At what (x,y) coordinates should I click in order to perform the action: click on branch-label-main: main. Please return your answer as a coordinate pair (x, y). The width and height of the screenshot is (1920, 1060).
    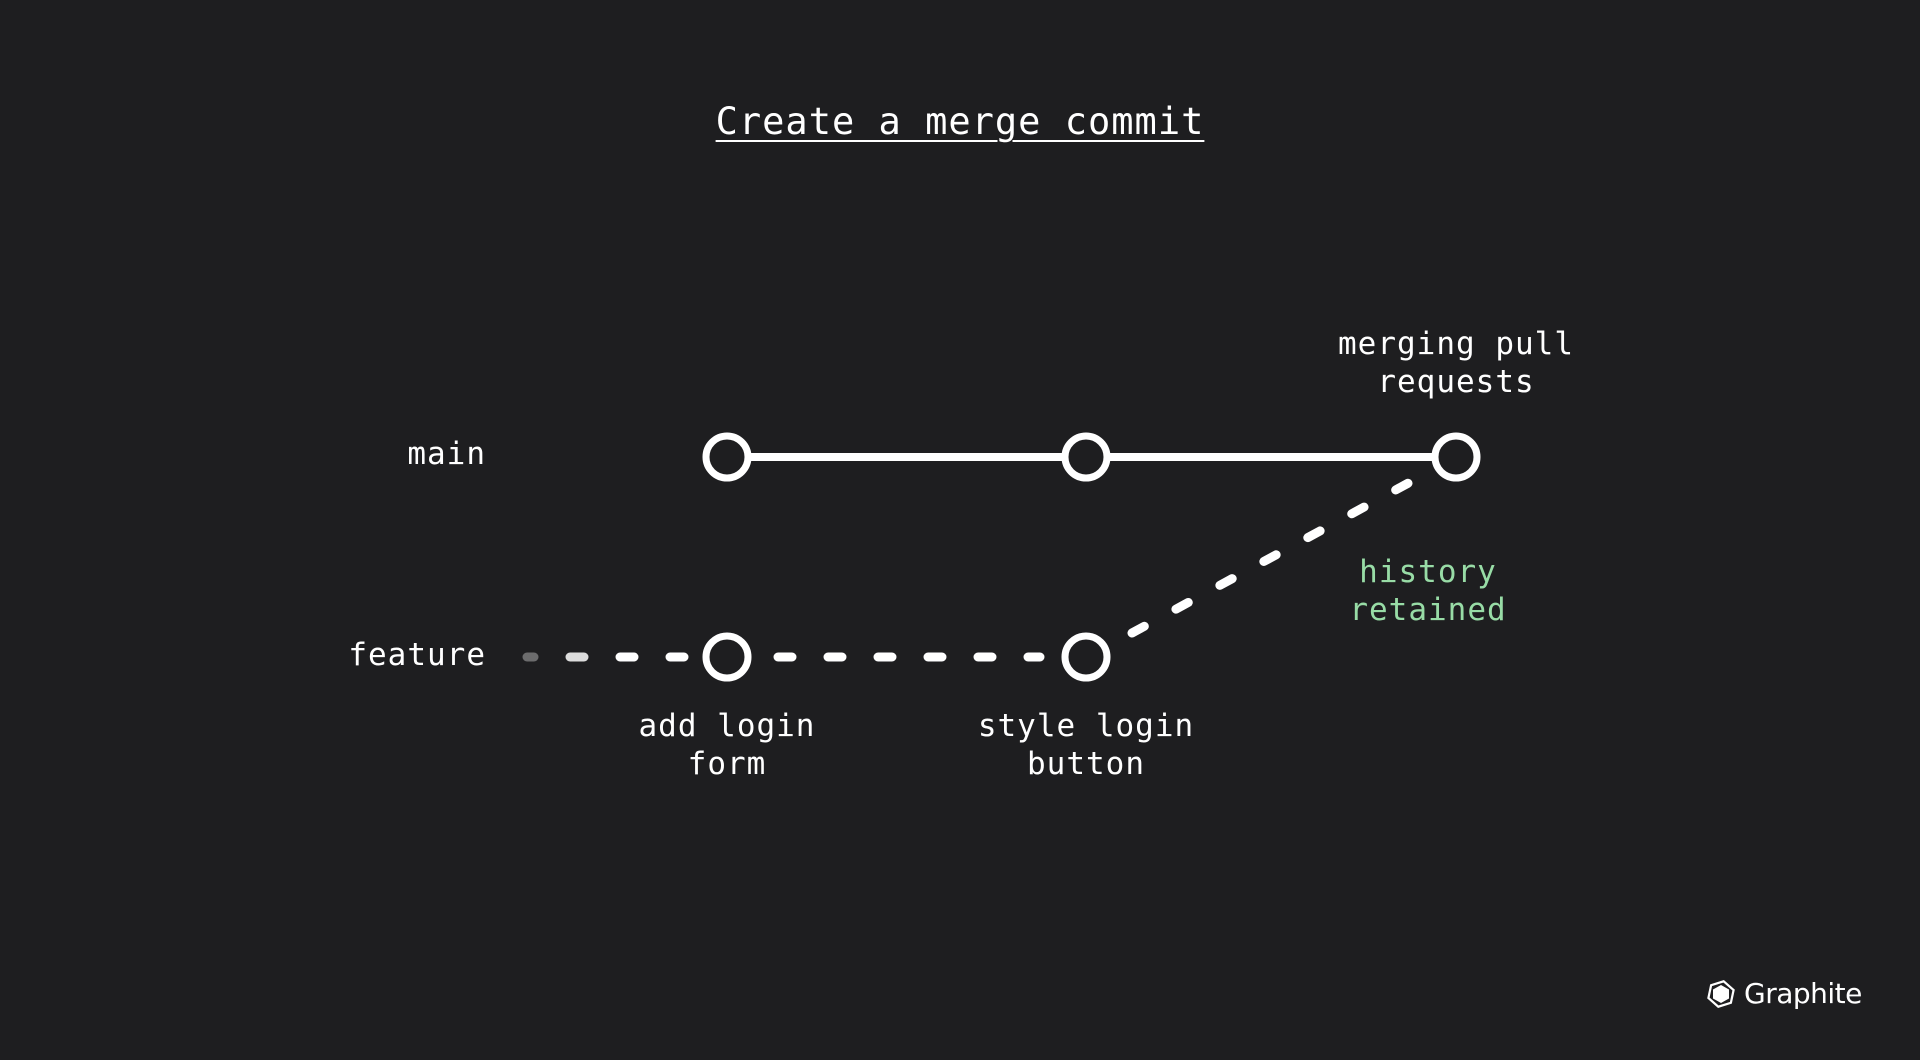
    Looking at the image, I should click on (446, 454).